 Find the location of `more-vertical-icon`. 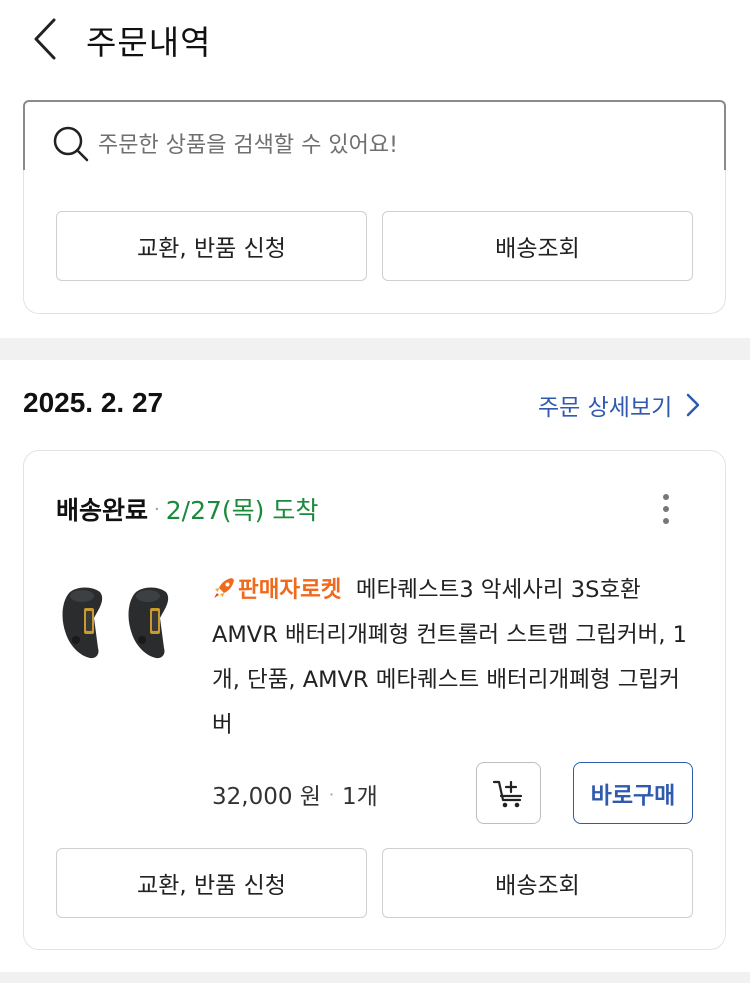

more-vertical-icon is located at coordinates (666, 497).